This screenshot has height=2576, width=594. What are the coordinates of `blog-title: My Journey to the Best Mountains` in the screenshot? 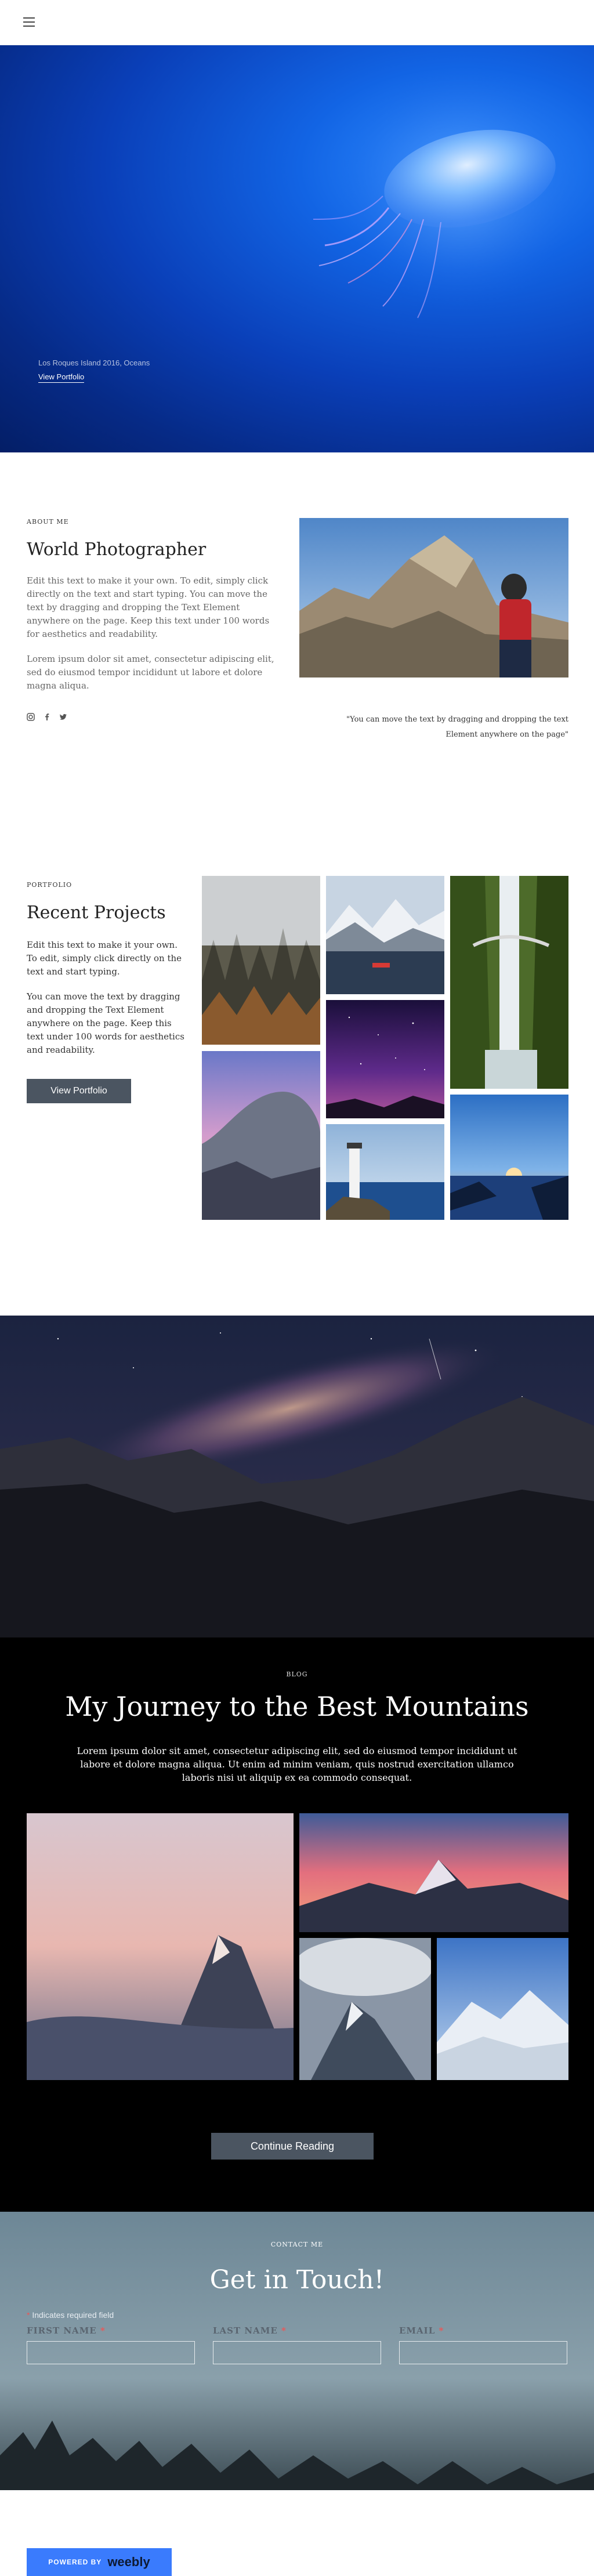 It's located at (297, 1707).